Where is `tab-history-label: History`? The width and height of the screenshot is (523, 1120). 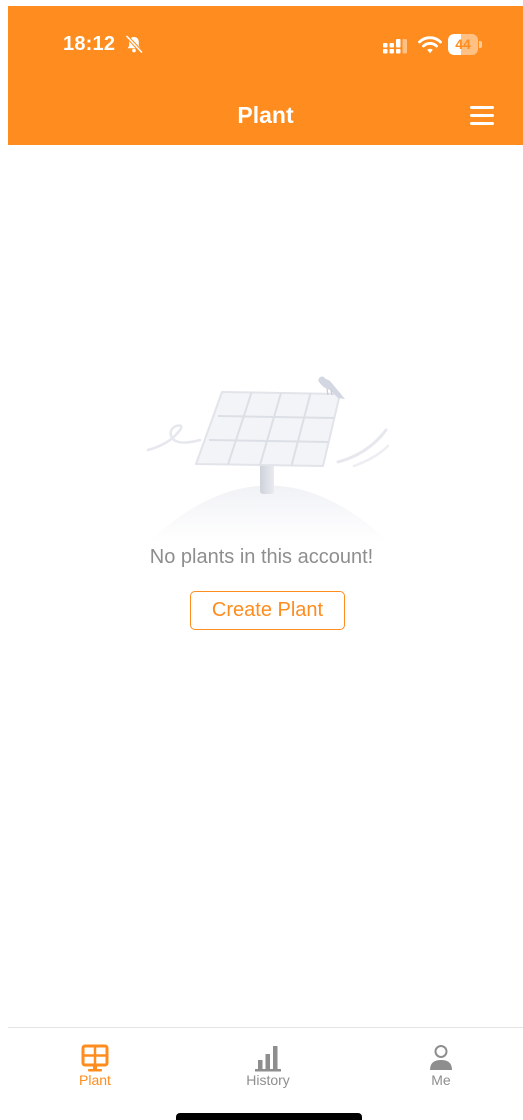 tab-history-label: History is located at coordinates (268, 1080).